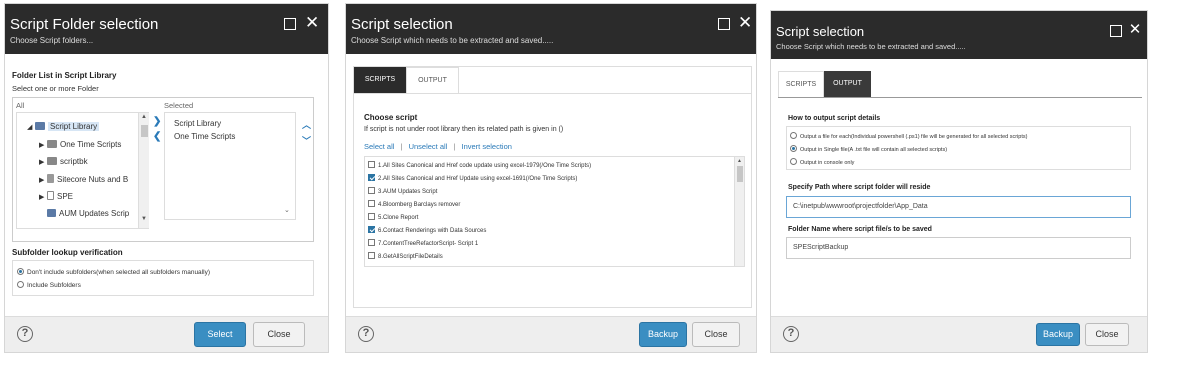  I want to click on tree-item-label: SPE, so click(65, 196).